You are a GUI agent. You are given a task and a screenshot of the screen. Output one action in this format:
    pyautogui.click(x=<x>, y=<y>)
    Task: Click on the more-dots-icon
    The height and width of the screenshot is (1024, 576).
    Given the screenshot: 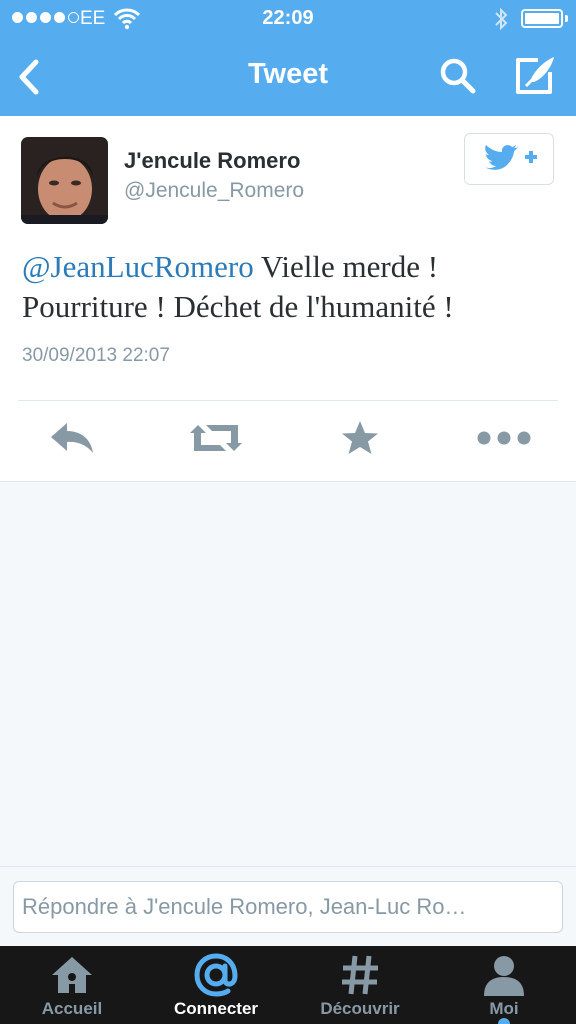 What is the action you would take?
    pyautogui.click(x=504, y=440)
    